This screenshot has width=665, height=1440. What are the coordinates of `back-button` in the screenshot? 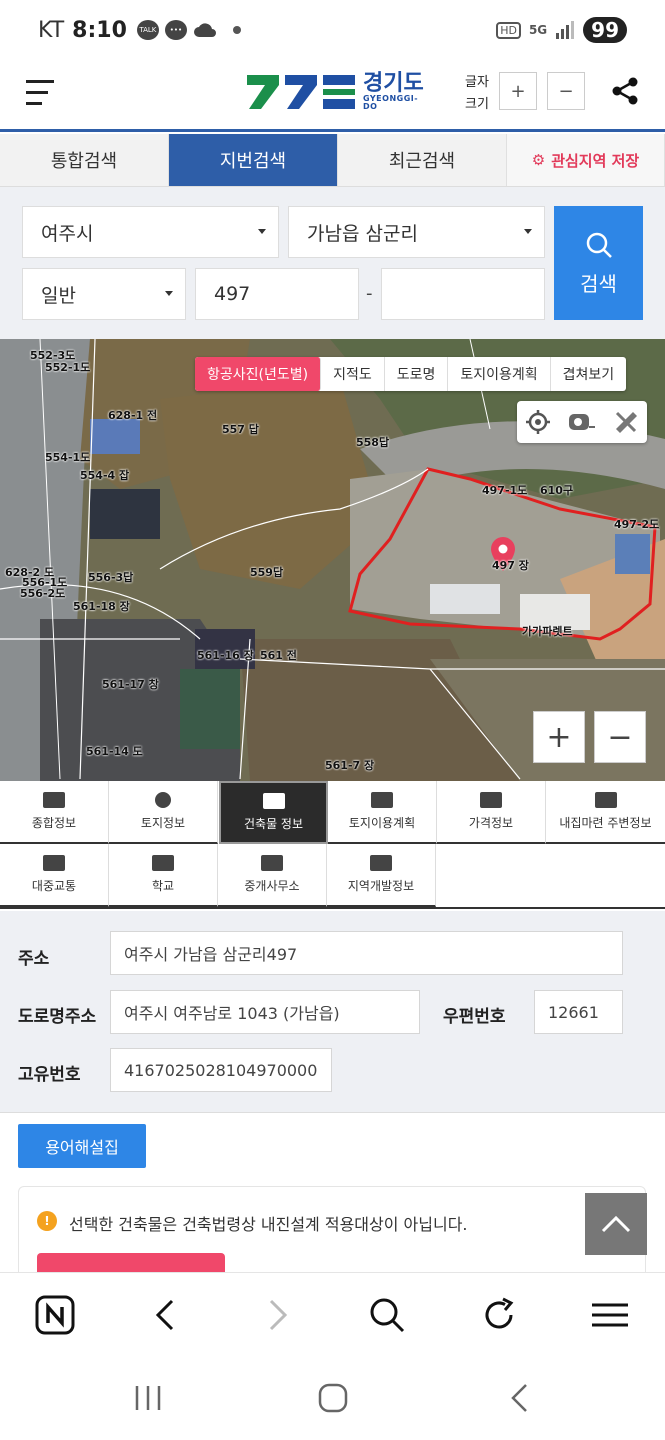 It's located at (165, 1315).